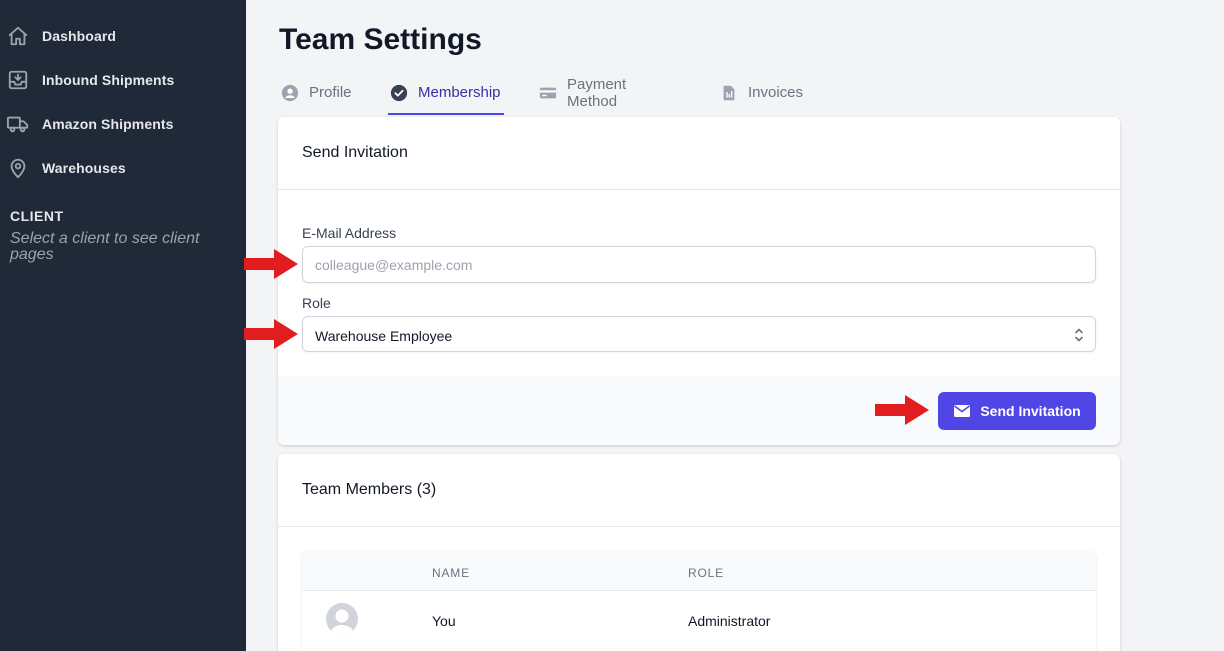 This screenshot has height=651, width=1224. I want to click on envelope-icon, so click(962, 411).